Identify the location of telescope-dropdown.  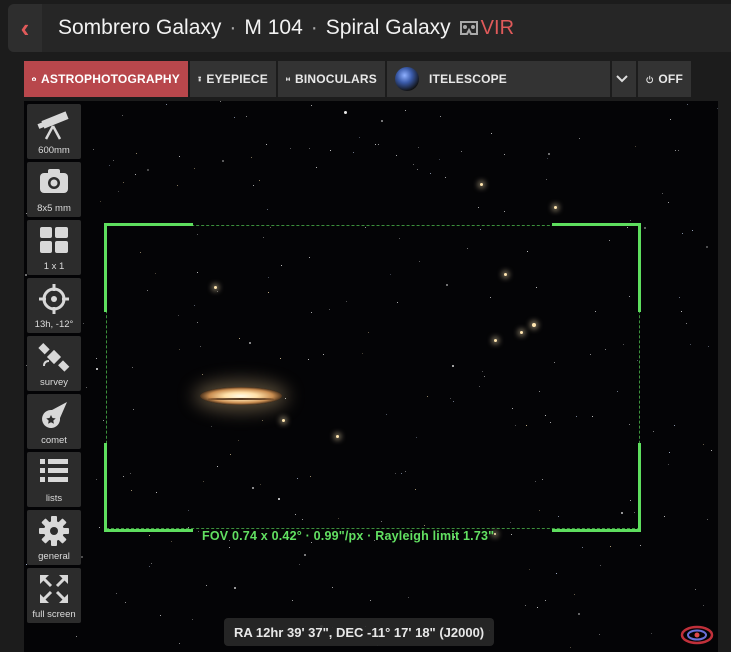
(625, 79).